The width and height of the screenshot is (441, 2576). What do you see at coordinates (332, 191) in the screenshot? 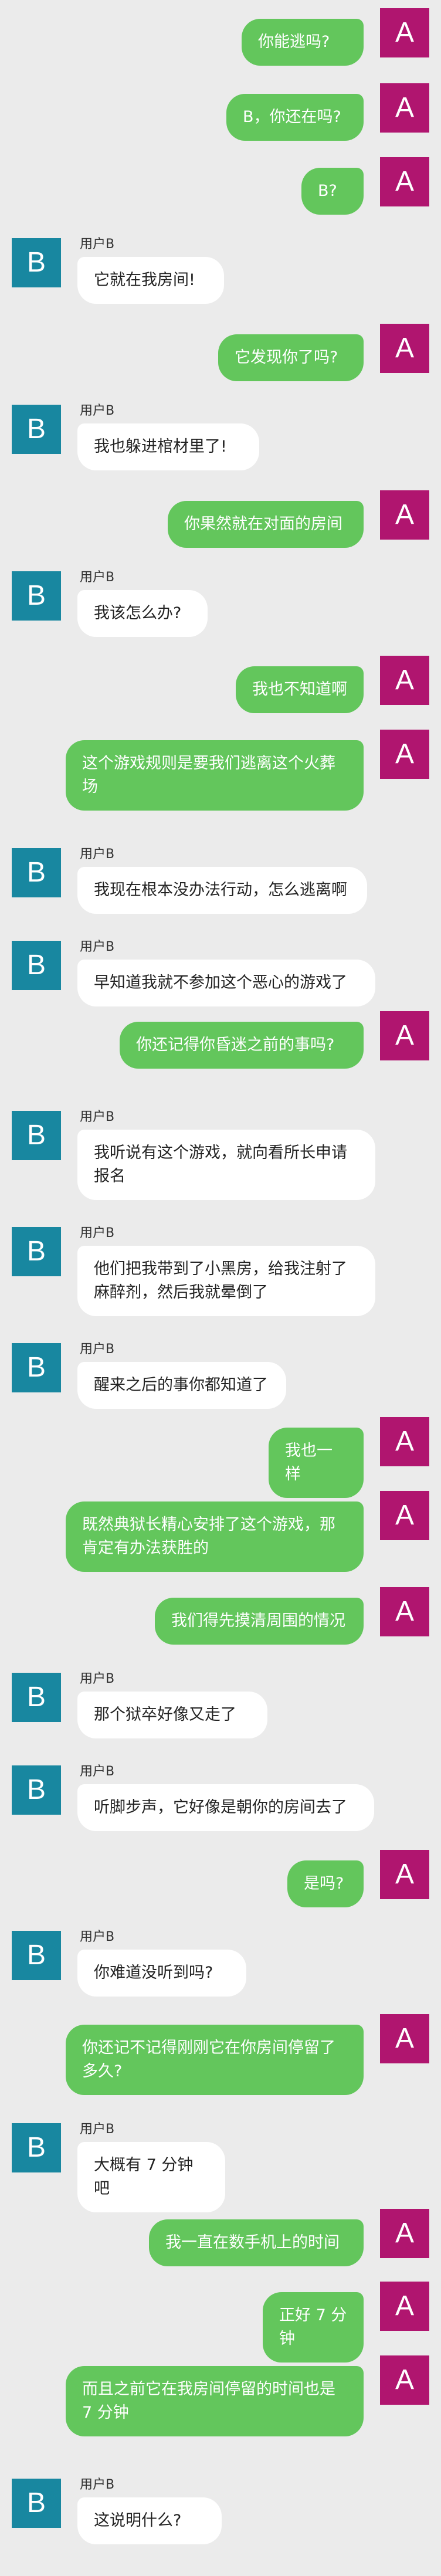
I see `self-message-bubble: B?` at bounding box center [332, 191].